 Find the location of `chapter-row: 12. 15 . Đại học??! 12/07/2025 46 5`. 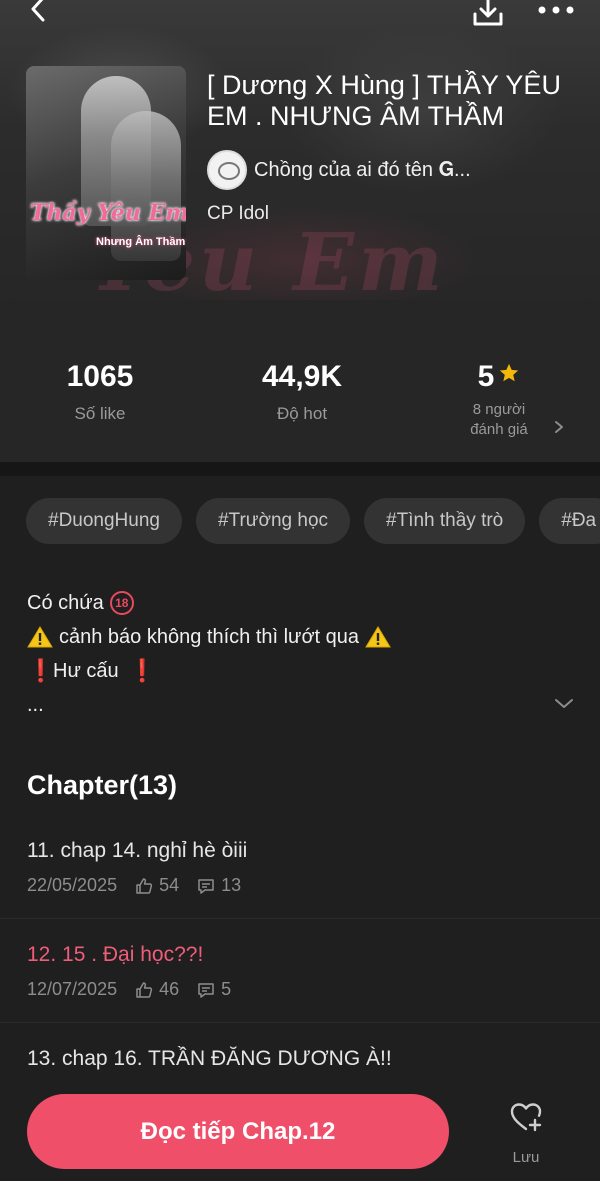

chapter-row: 12. 15 . Đại học??! 12/07/2025 46 5 is located at coordinates (300, 971).